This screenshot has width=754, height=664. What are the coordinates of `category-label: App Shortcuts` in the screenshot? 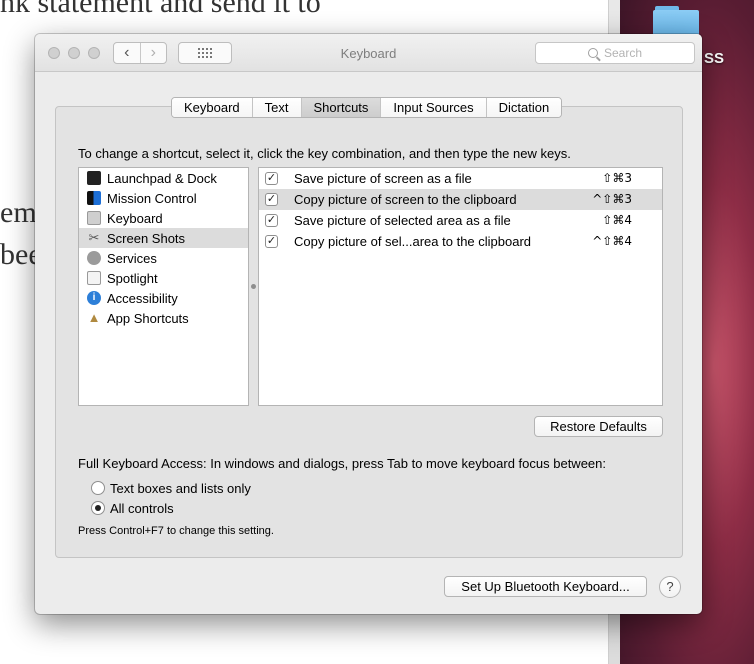 It's located at (148, 318).